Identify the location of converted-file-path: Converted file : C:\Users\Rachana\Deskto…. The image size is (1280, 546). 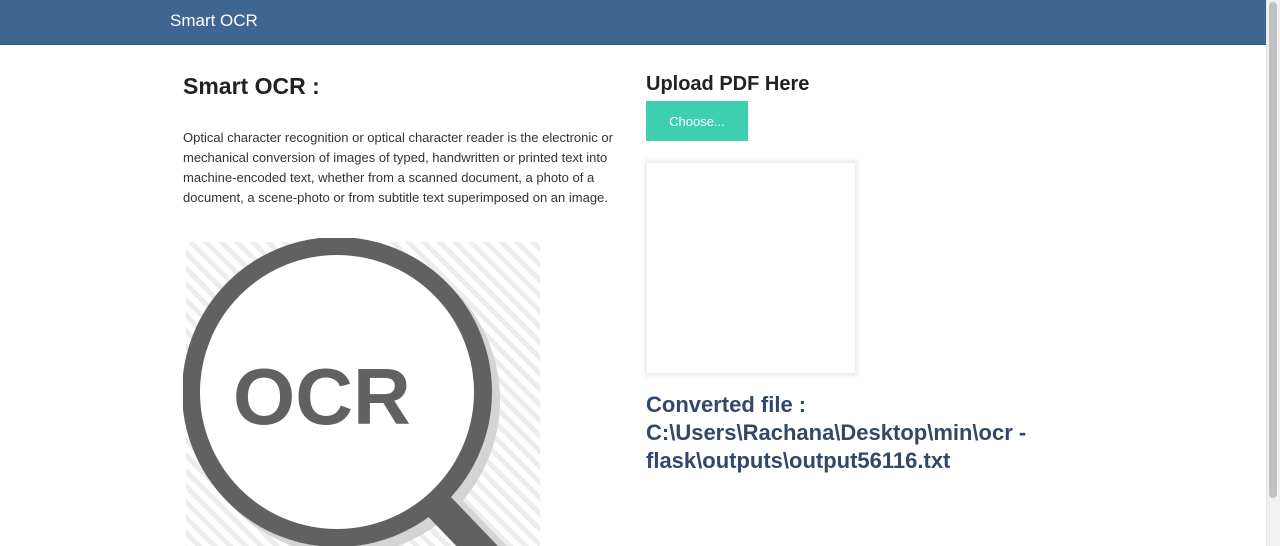
(836, 432).